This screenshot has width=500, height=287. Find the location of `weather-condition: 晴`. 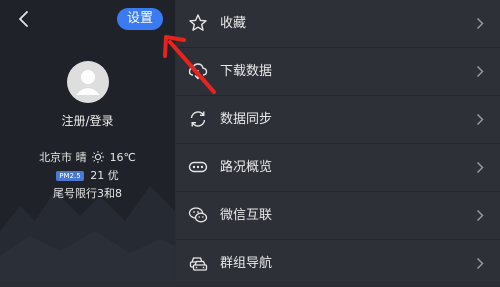

weather-condition: 晴 is located at coordinates (81, 157).